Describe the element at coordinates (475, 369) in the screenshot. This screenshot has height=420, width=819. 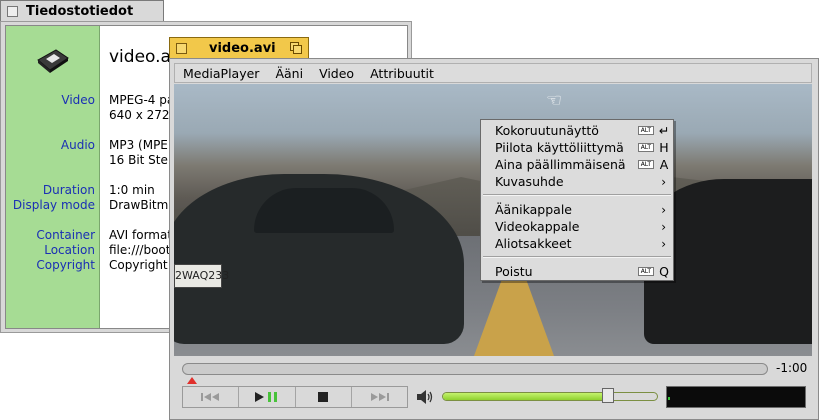
I see `seek-slider` at that location.